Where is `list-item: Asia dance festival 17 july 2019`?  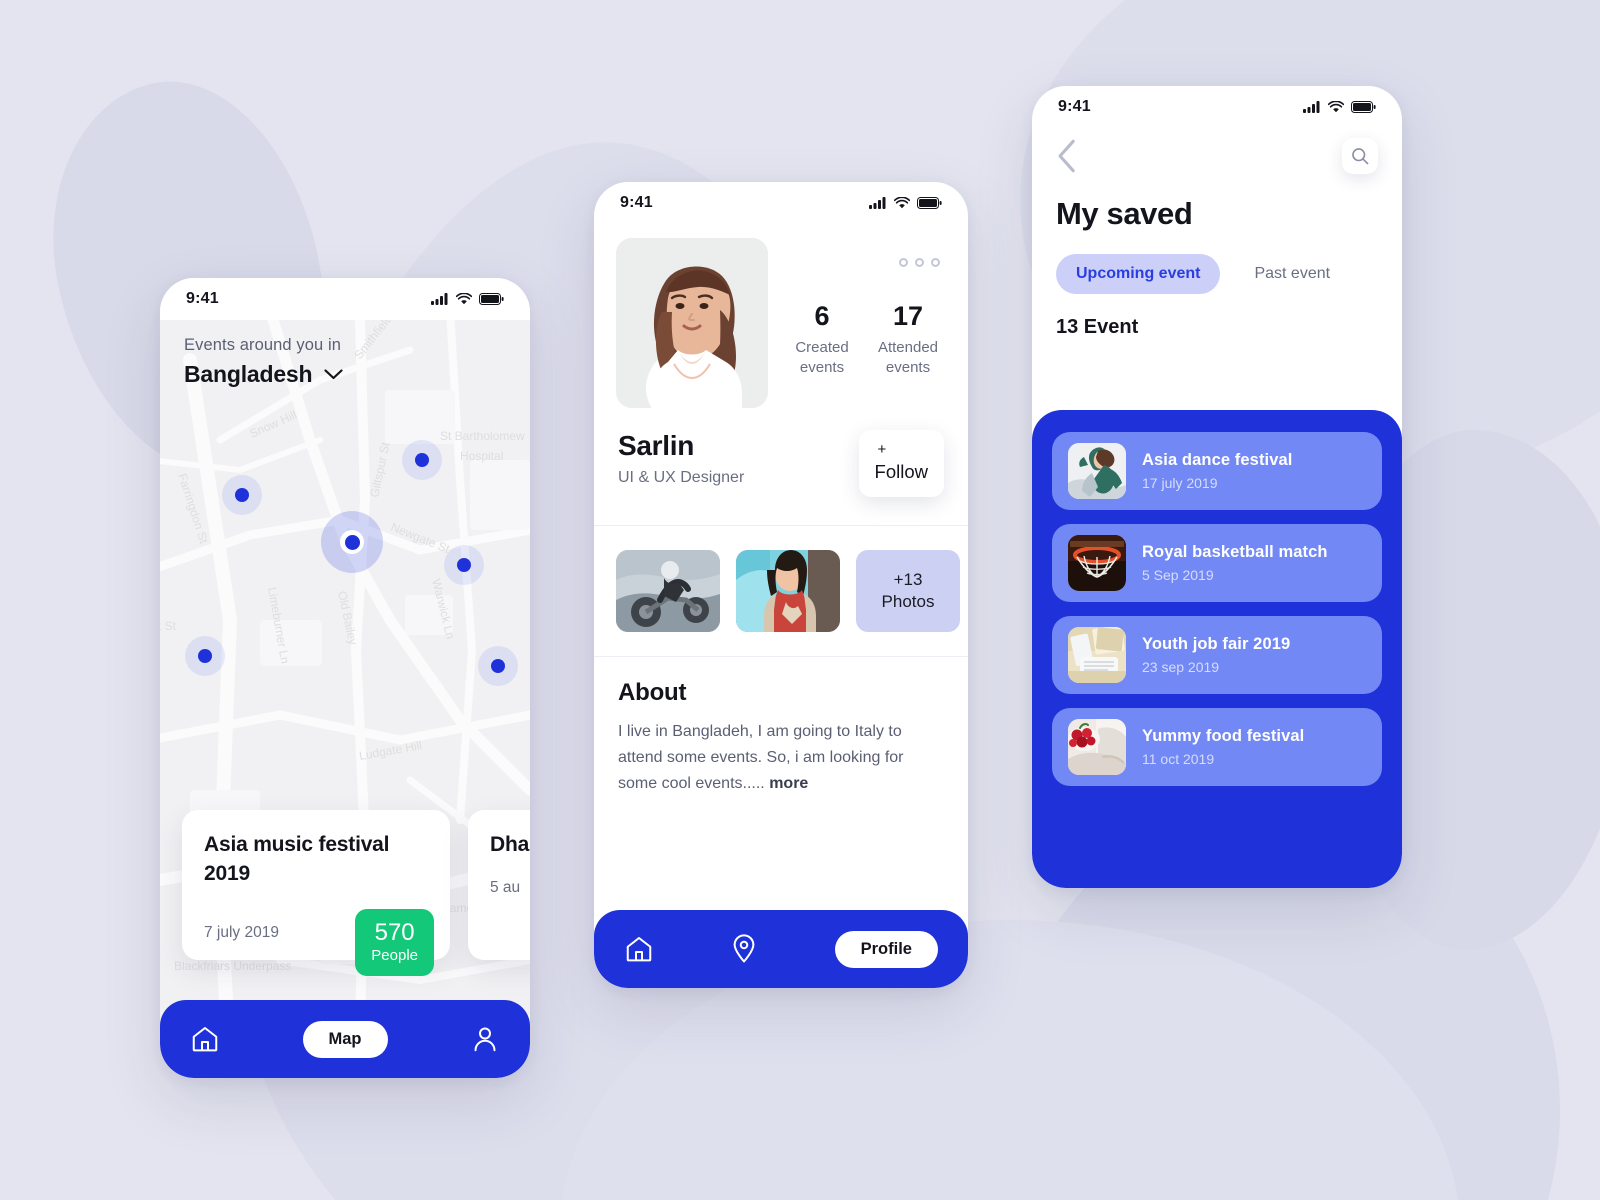
list-item: Asia dance festival 17 july 2019 is located at coordinates (1217, 471).